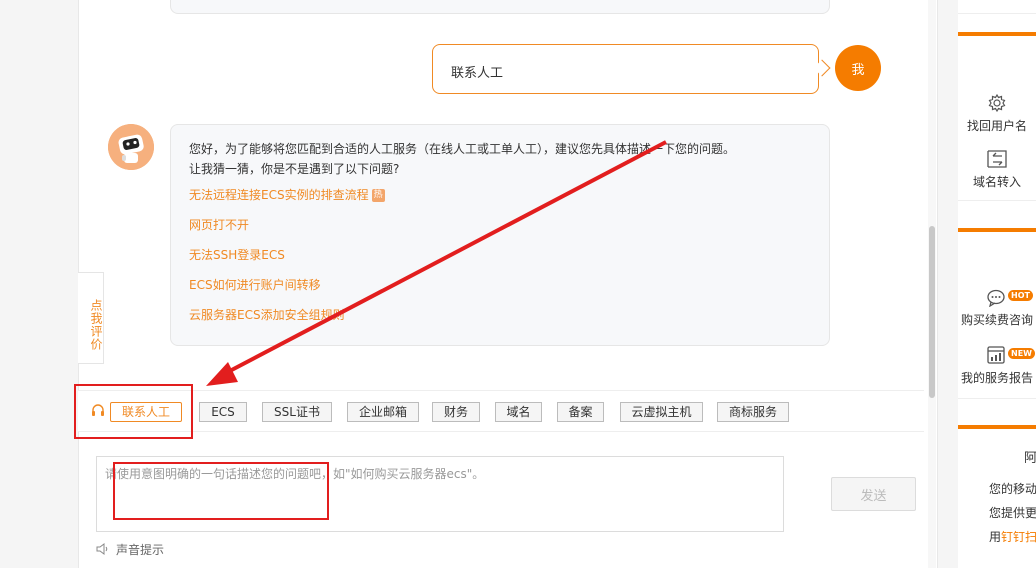 The height and width of the screenshot is (568, 1036). I want to click on user-message-bubble: 联系人工, so click(625, 69).